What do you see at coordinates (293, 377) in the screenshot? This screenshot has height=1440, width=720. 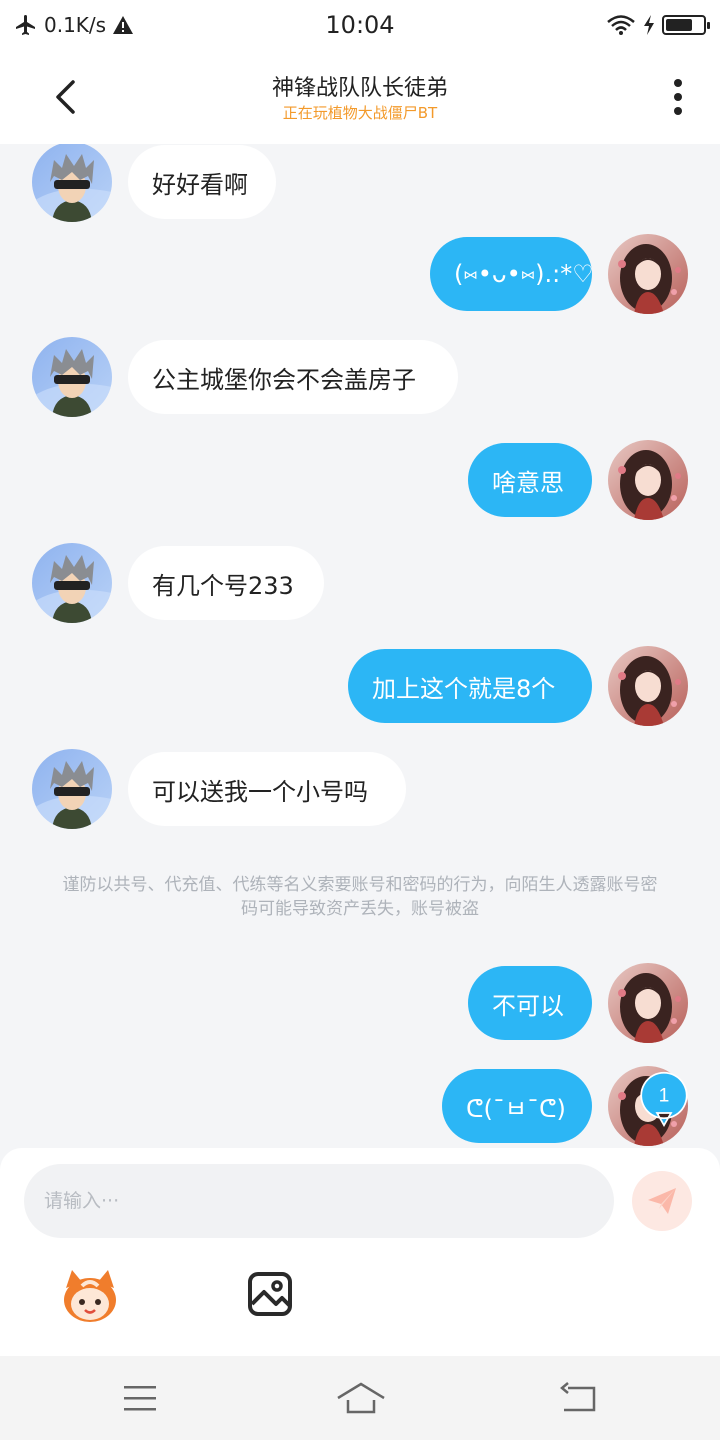 I see `incoming-message: 公主城堡你会不会盖房子` at bounding box center [293, 377].